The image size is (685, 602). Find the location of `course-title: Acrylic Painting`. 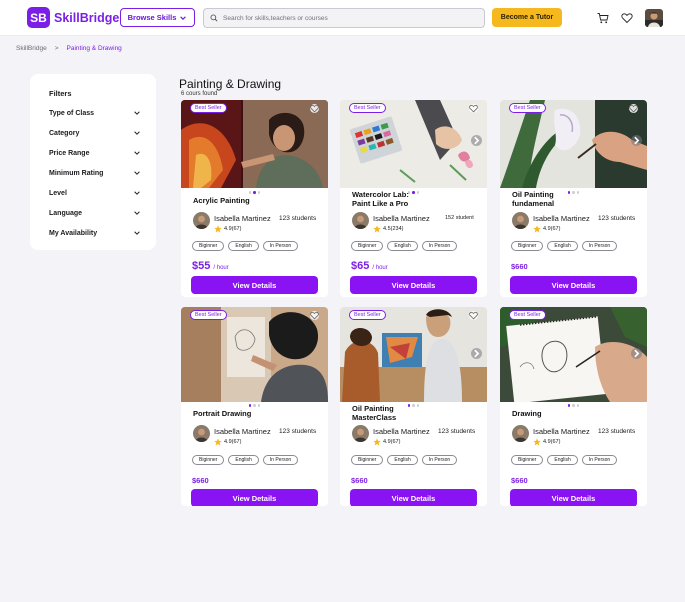

course-title: Acrylic Painting is located at coordinates (255, 200).